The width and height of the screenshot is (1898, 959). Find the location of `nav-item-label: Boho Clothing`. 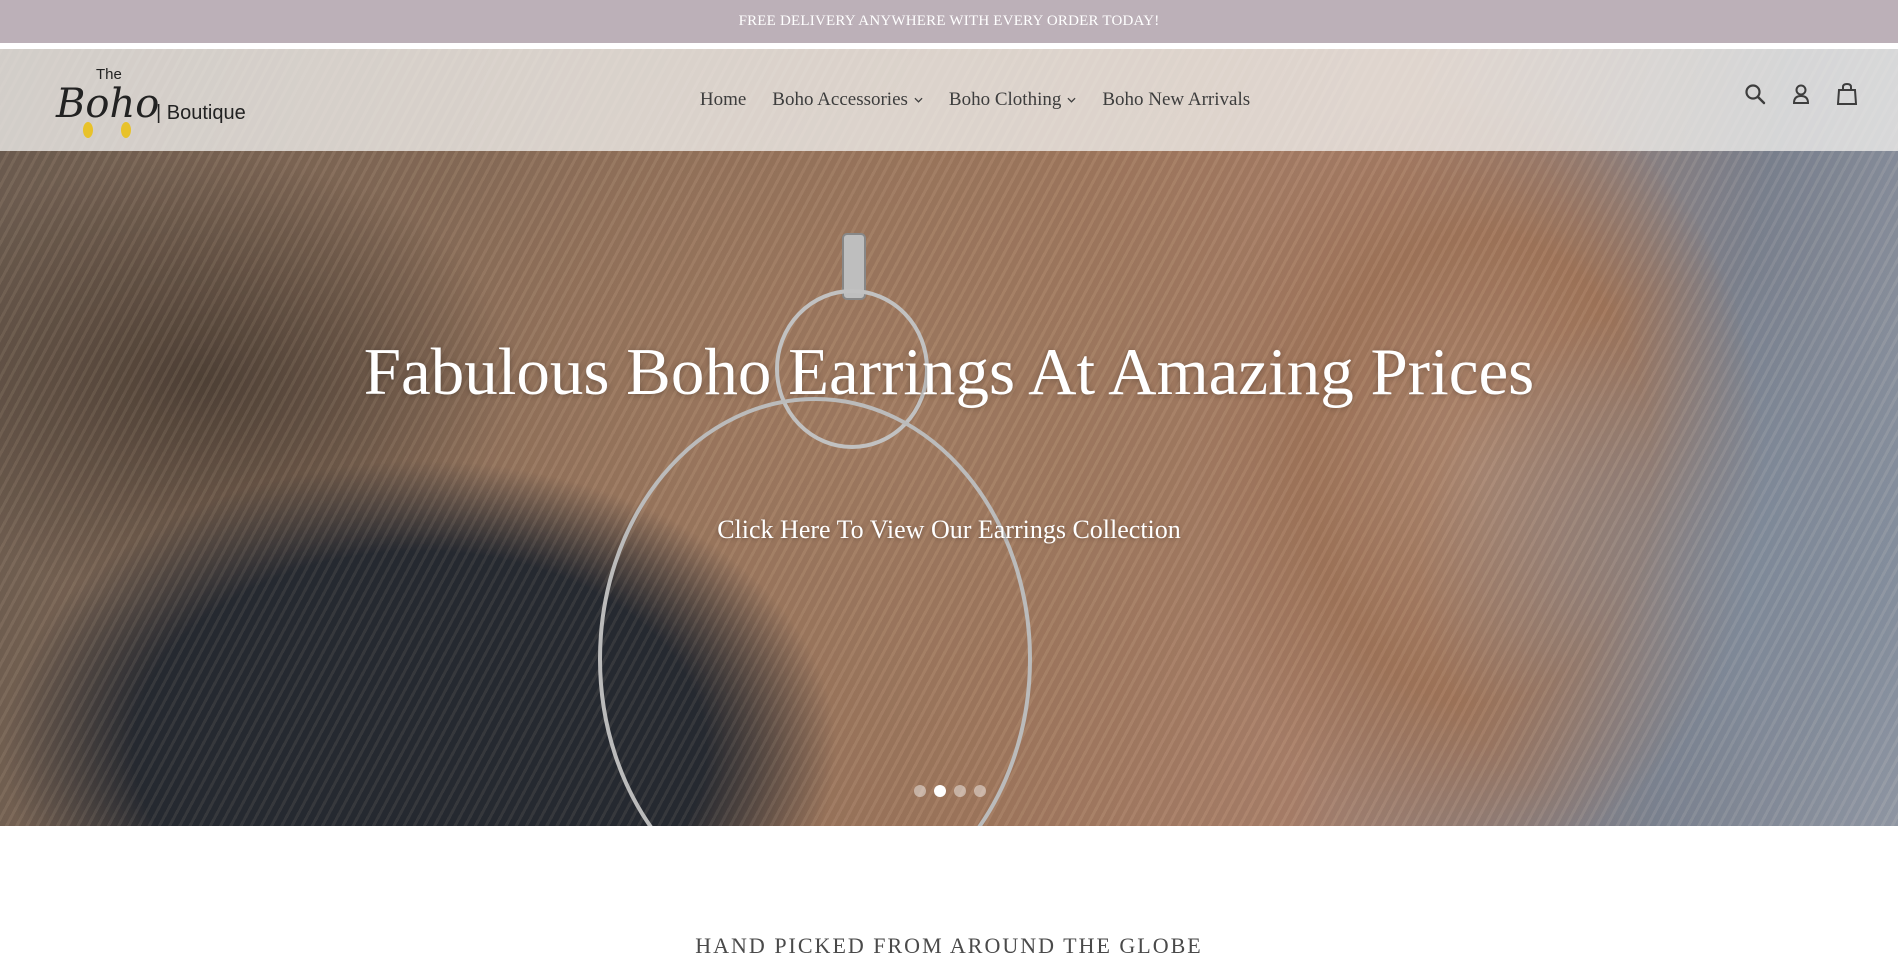

nav-item-label: Boho Clothing is located at coordinates (1005, 99).